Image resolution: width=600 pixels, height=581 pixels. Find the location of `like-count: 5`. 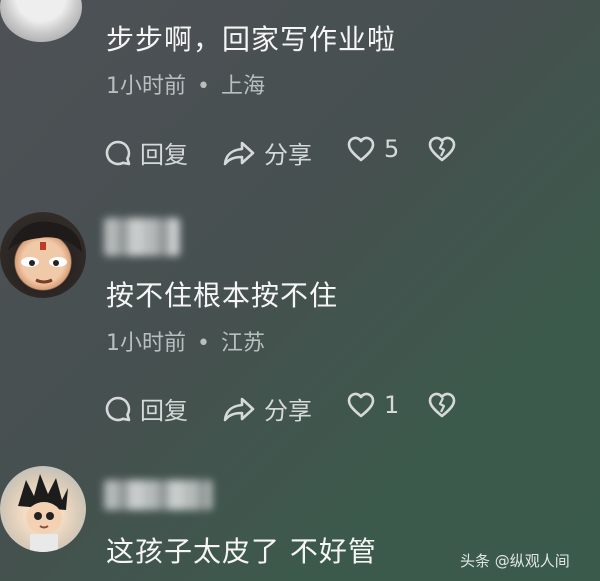

like-count: 5 is located at coordinates (392, 149).